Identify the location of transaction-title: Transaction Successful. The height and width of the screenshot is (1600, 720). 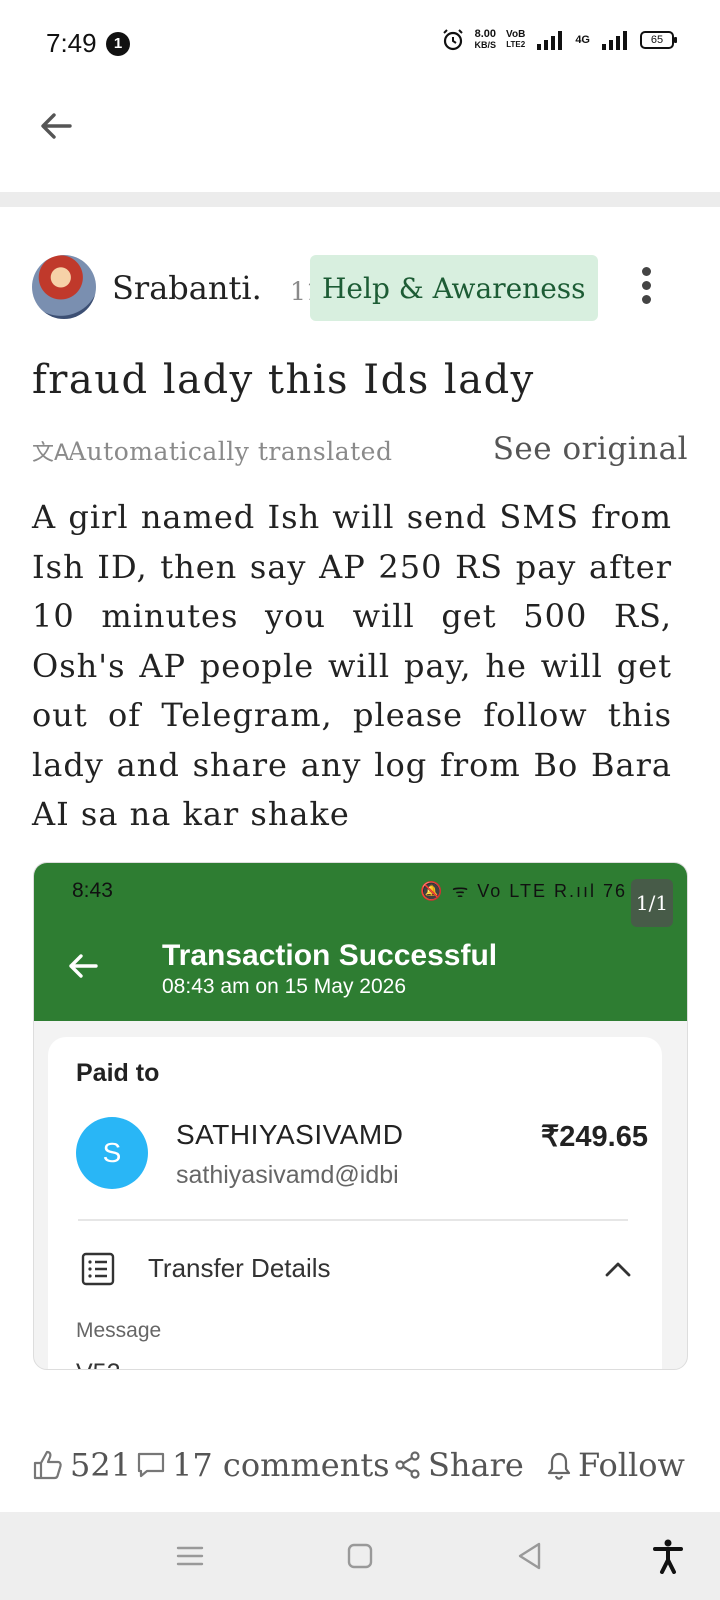
(330, 955).